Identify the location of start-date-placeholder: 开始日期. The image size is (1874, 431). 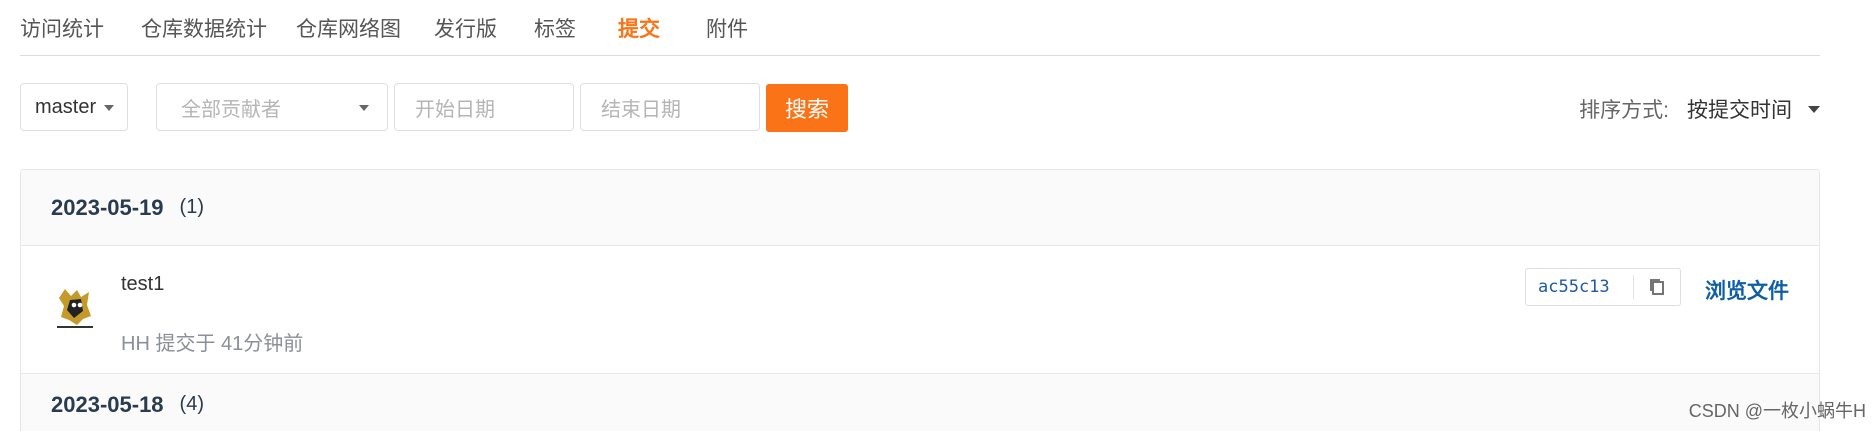
(455, 109).